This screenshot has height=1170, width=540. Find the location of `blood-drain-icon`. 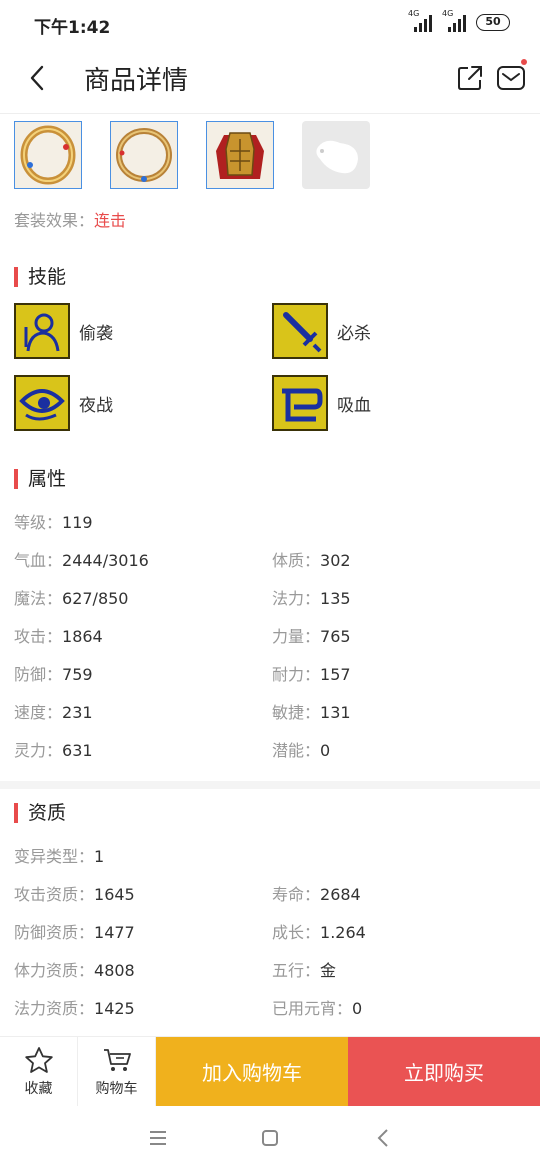

blood-drain-icon is located at coordinates (300, 403).